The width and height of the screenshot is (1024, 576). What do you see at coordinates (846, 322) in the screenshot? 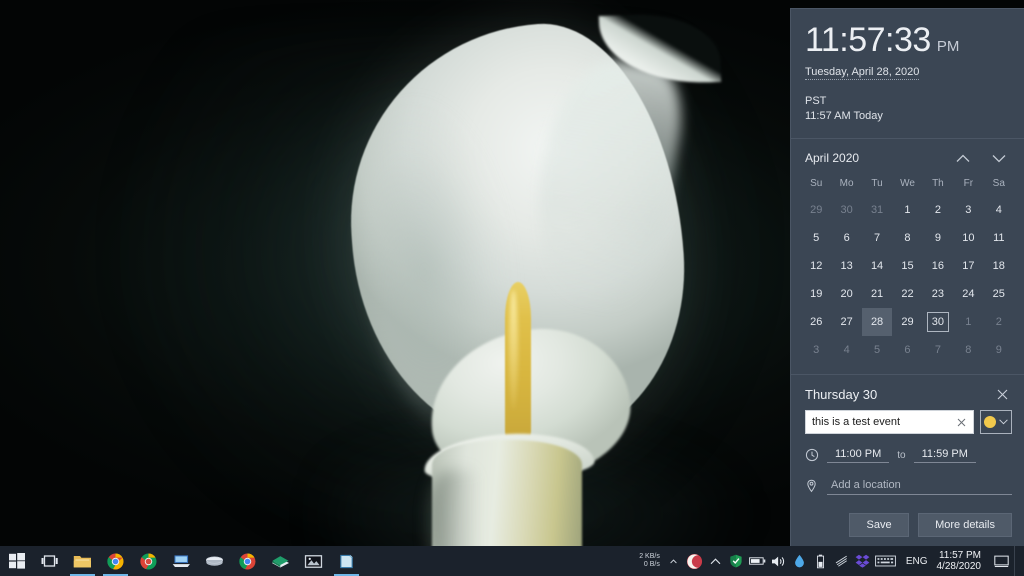
I see `calendar-day: 27` at bounding box center [846, 322].